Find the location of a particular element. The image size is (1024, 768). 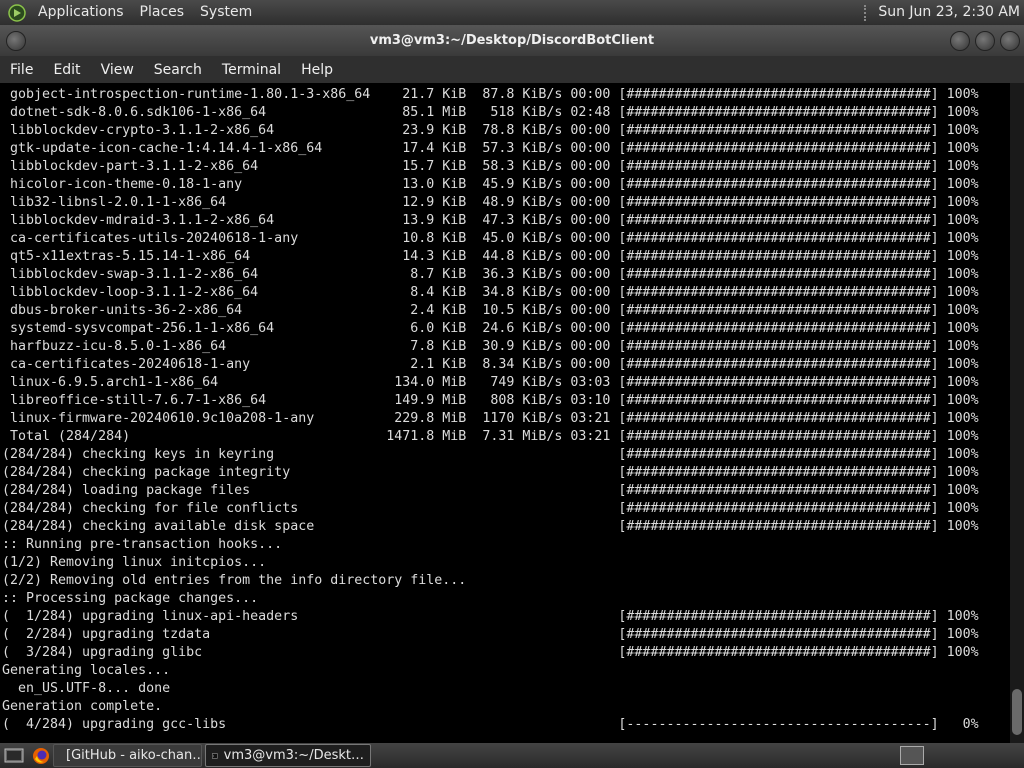

clock: Sun Jun 23, 2:30 AM is located at coordinates (949, 12).